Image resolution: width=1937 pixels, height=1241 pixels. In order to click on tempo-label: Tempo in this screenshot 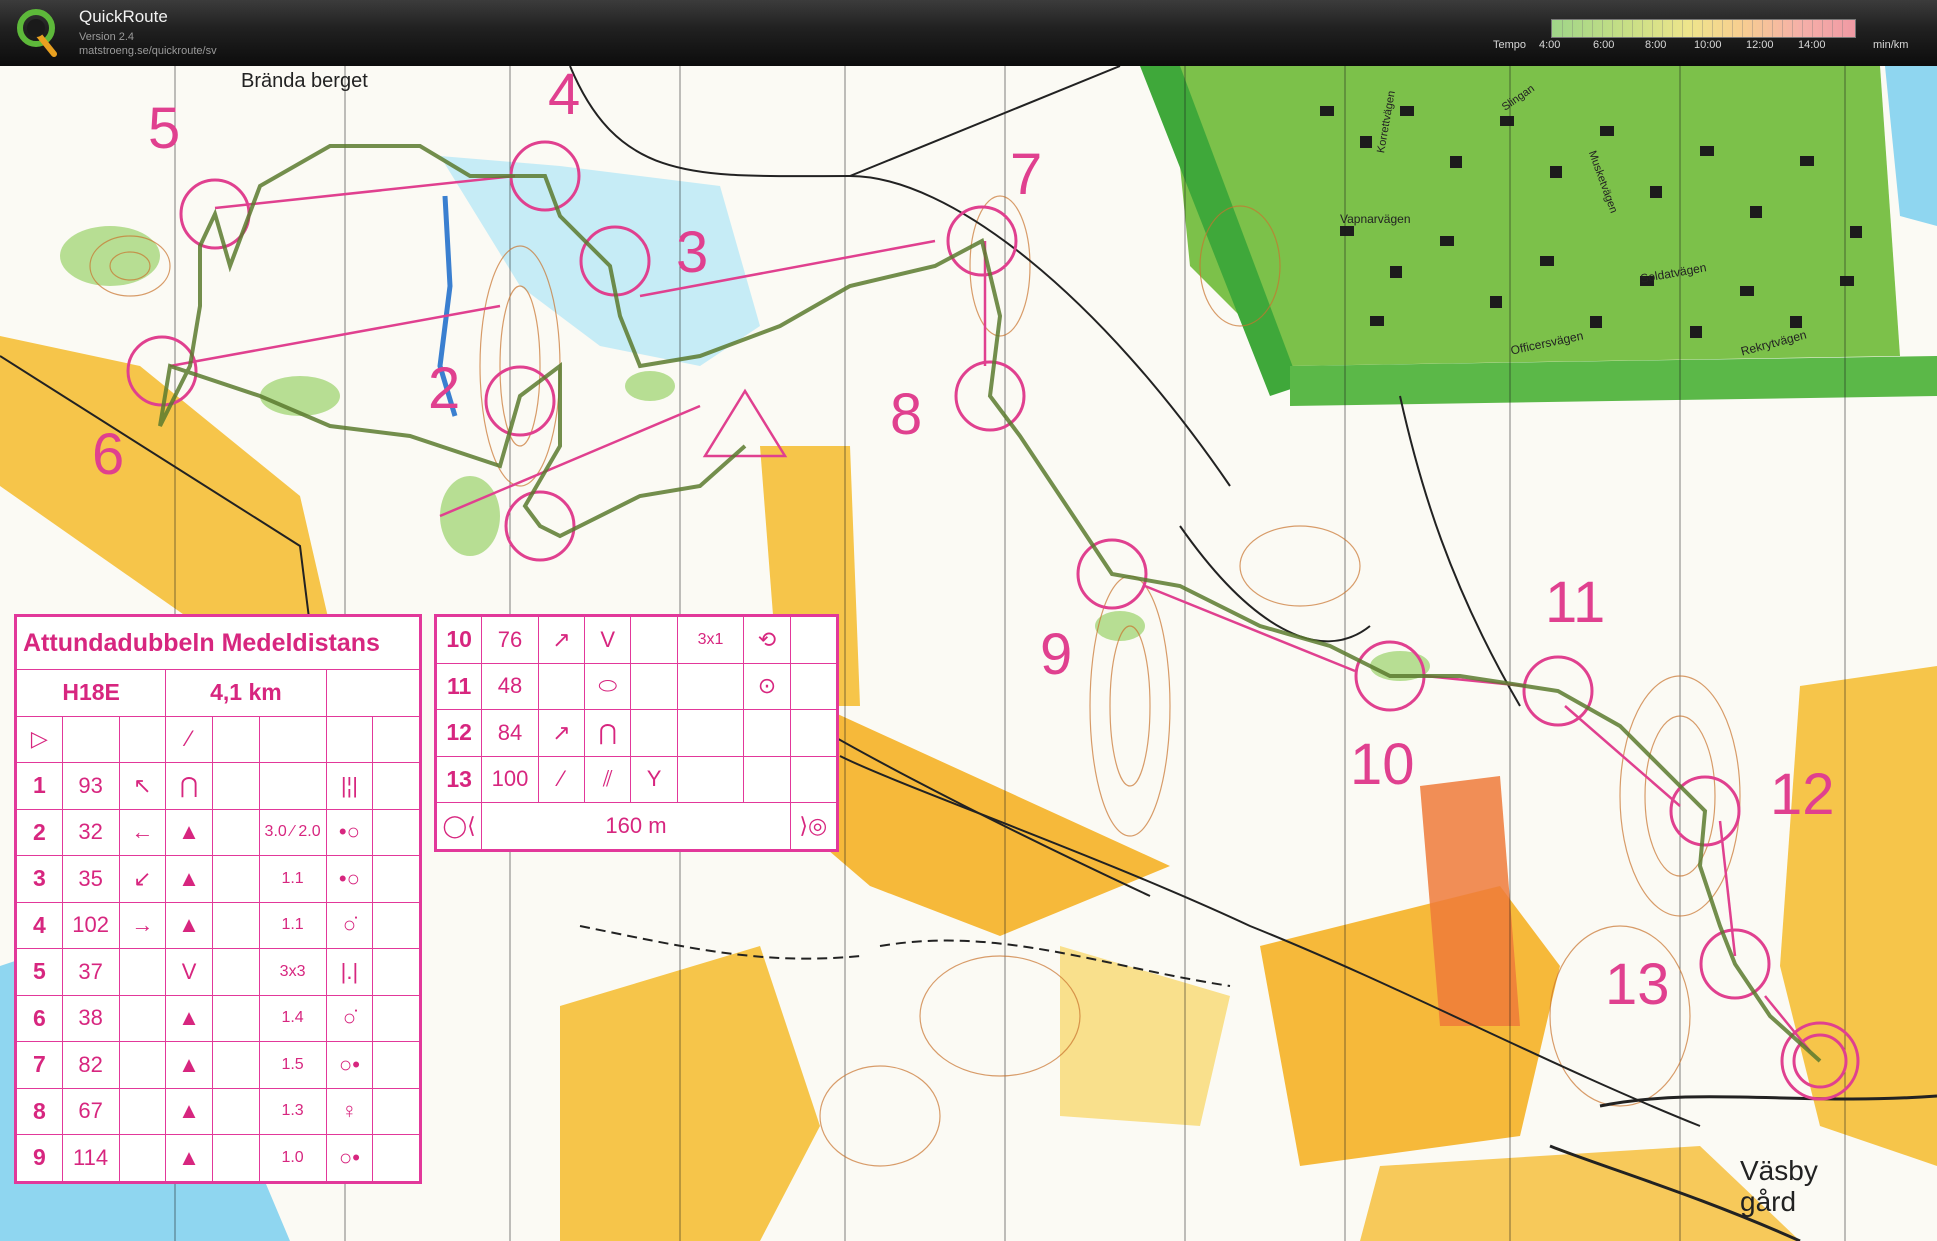, I will do `click(1510, 45)`.